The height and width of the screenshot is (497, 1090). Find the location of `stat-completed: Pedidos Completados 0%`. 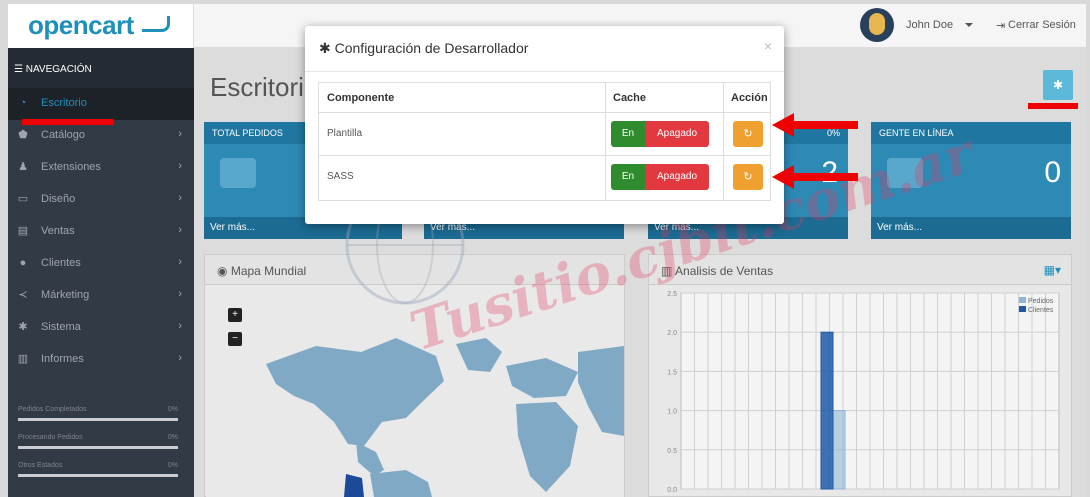

stat-completed: Pedidos Completados 0% is located at coordinates (98, 420).